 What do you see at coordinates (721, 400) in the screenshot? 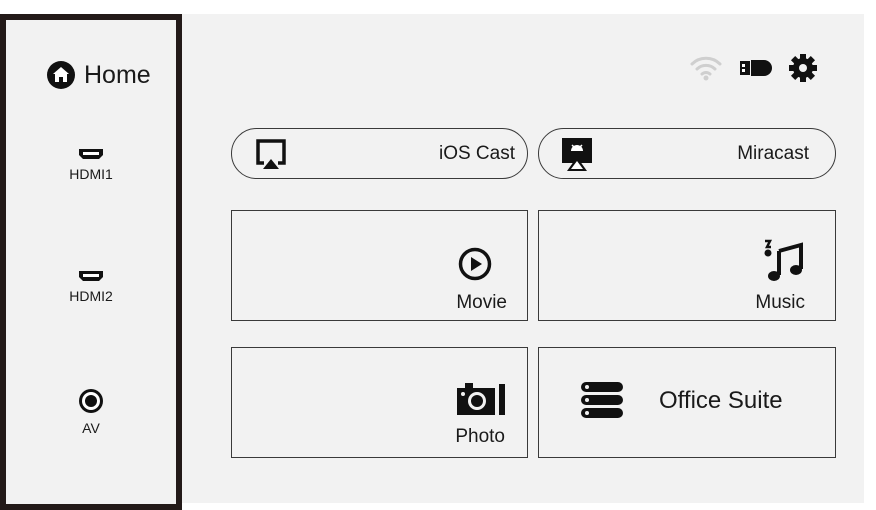
I see `office-suite-label: Office Suite` at bounding box center [721, 400].